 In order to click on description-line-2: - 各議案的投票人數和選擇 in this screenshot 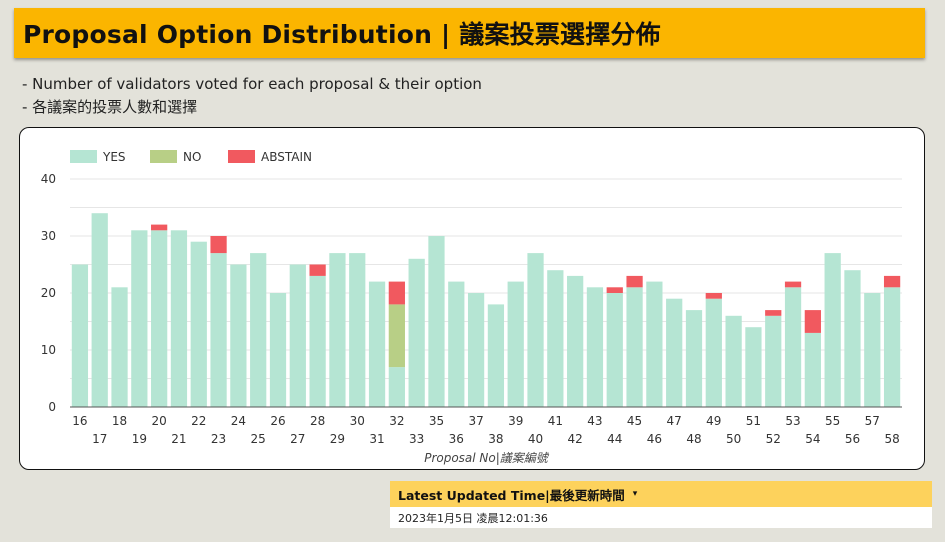, I will do `click(110, 107)`.